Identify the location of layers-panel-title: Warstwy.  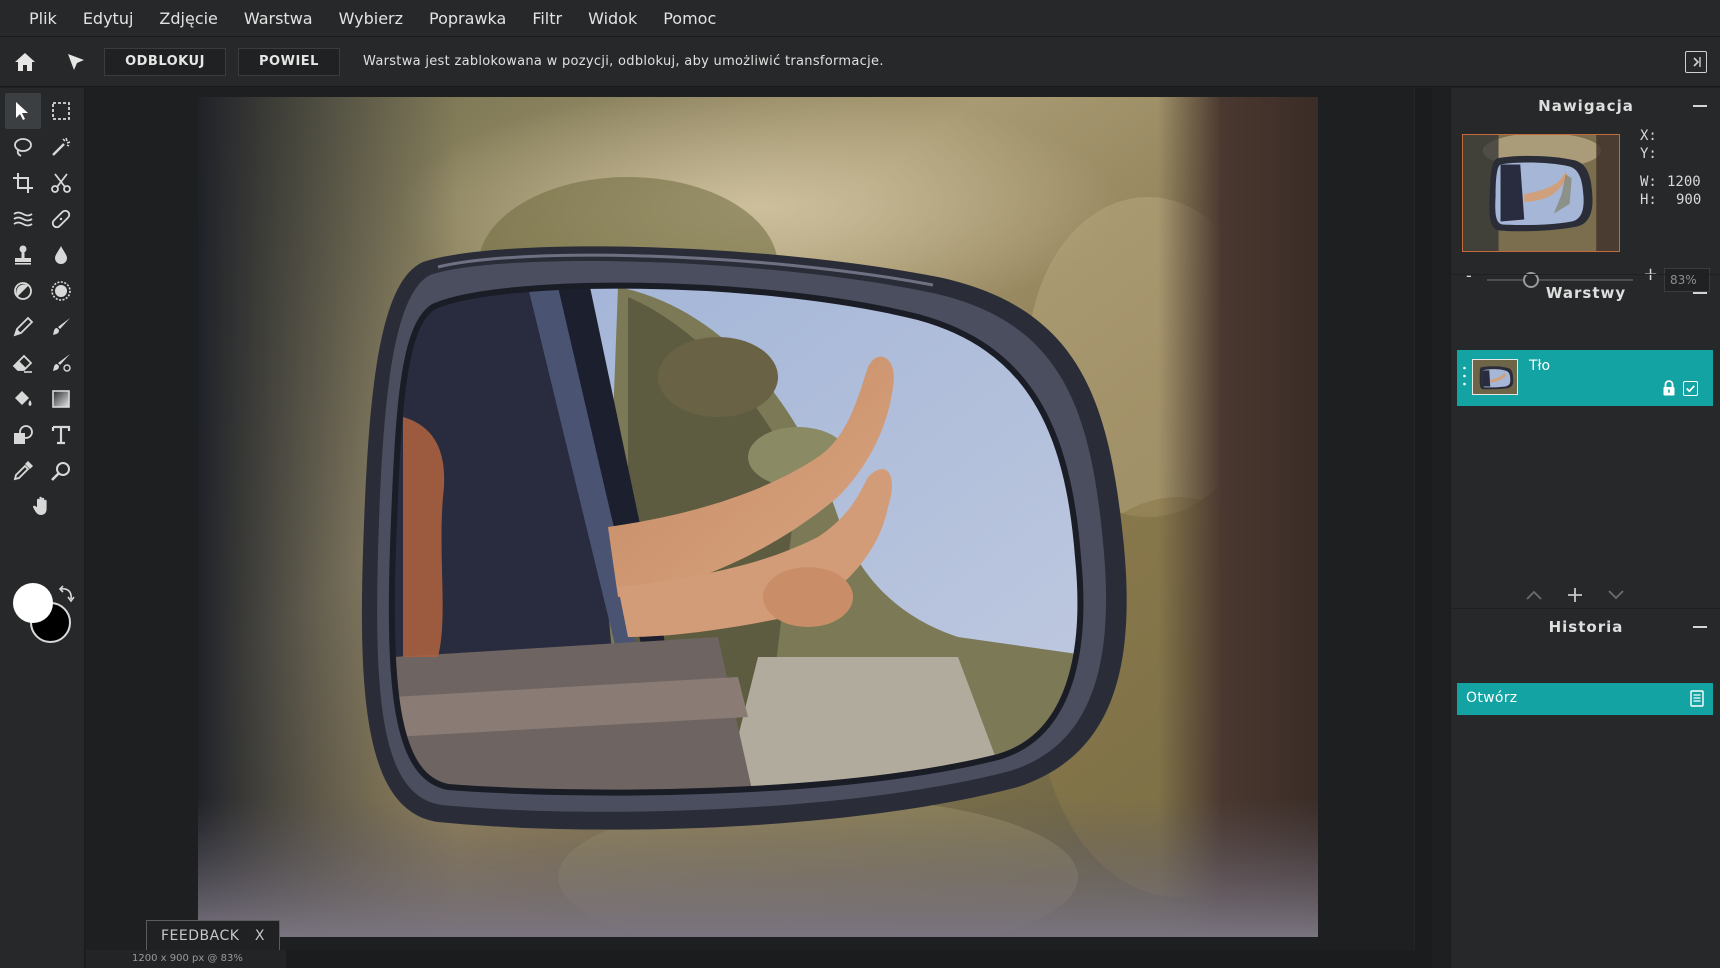
(1586, 292).